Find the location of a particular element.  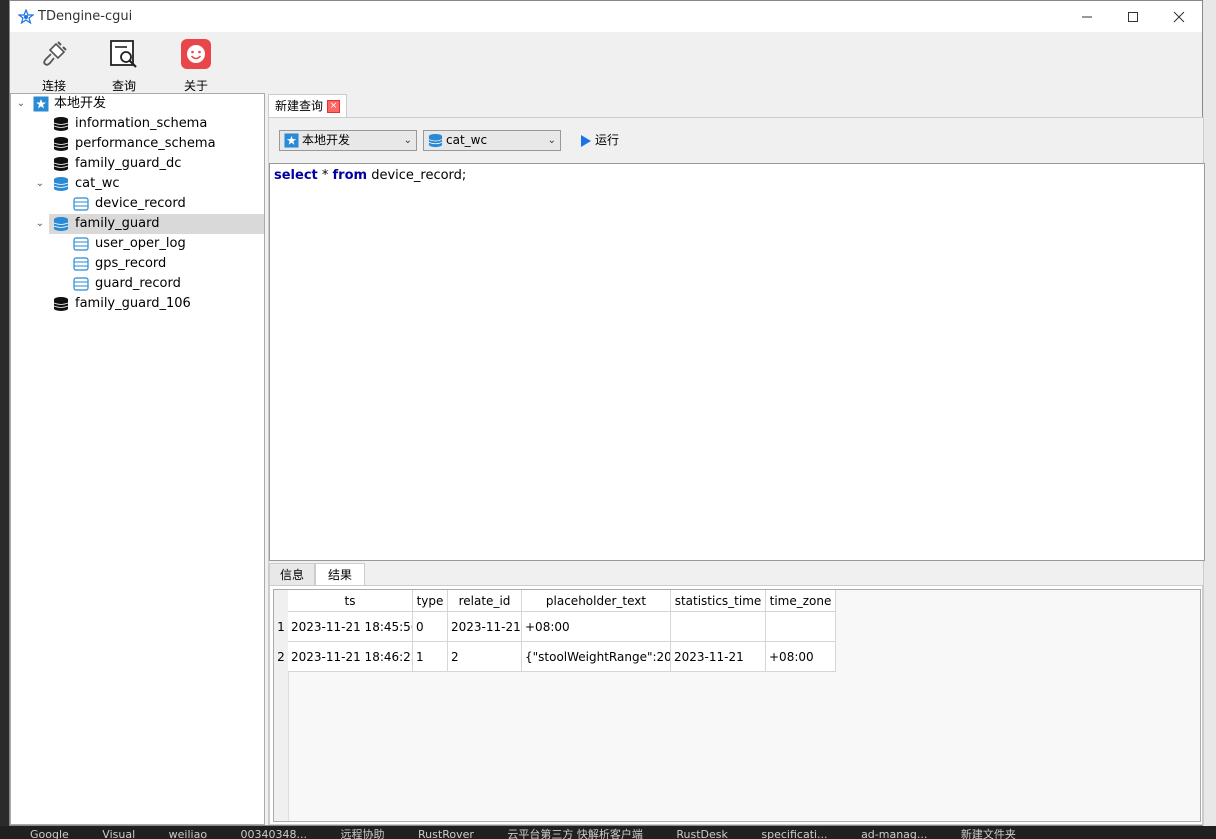

query-icon is located at coordinates (123, 54).